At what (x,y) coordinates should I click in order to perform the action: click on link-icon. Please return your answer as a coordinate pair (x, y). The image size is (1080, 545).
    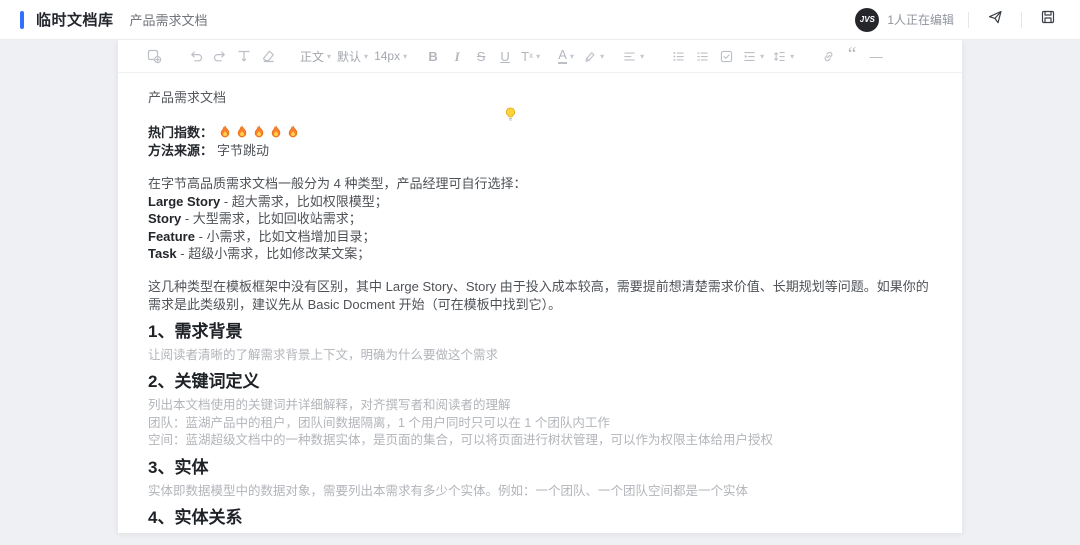
    Looking at the image, I should click on (828, 56).